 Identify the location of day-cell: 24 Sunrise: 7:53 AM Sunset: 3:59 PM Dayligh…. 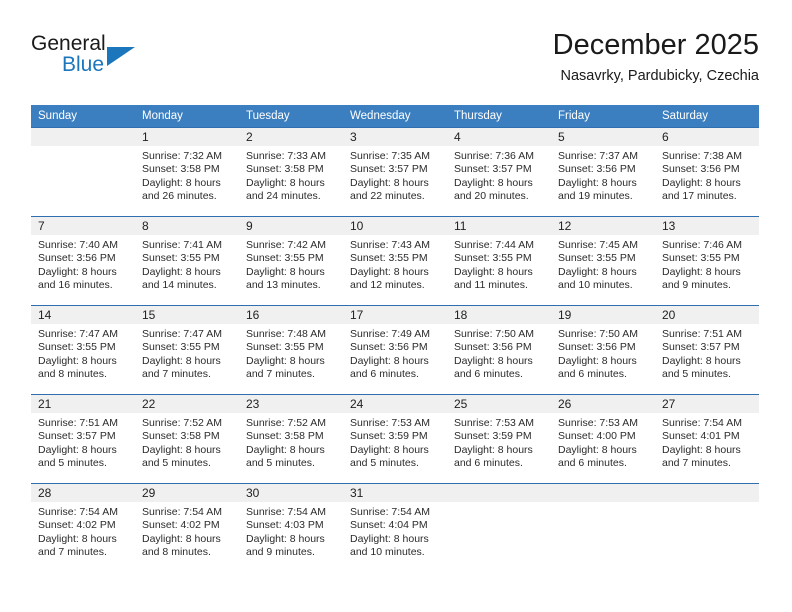
(395, 438).